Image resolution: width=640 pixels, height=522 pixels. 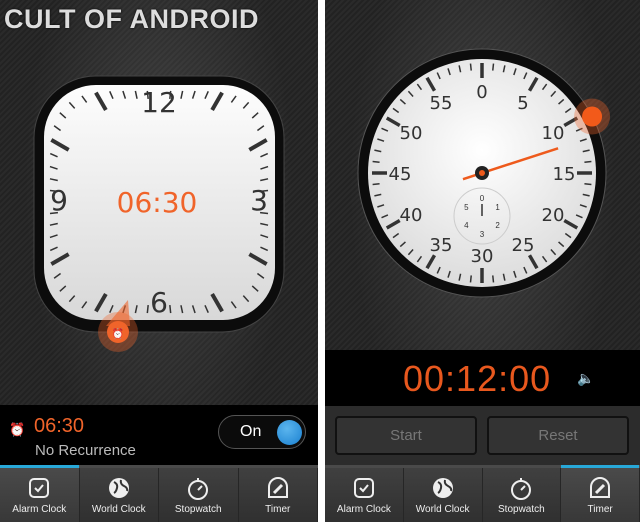 I want to click on start-button: Start, so click(x=406, y=435).